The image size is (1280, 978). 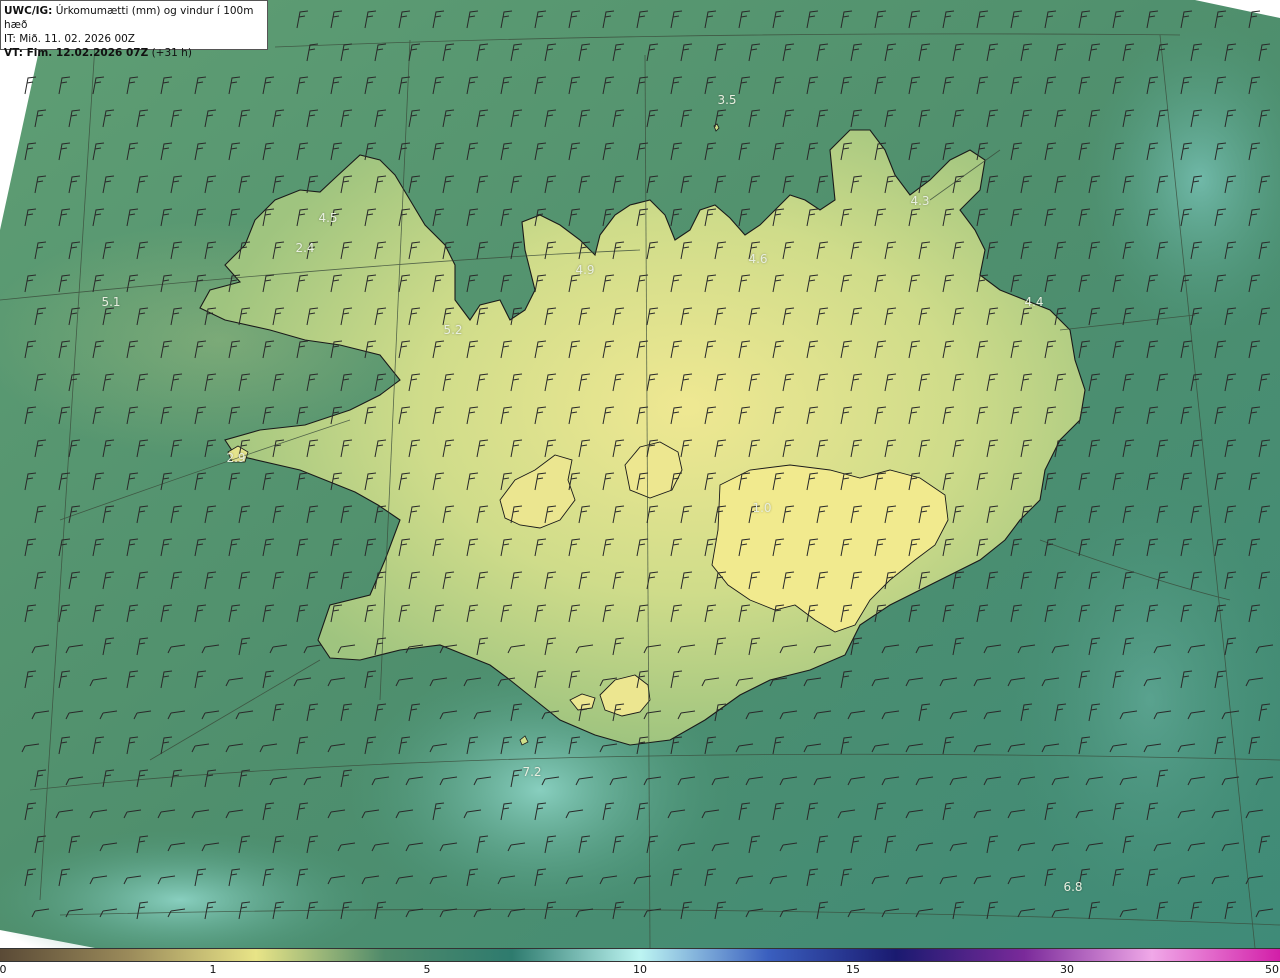 What do you see at coordinates (532, 772) in the screenshot?
I see `precip-value-label: 7.2` at bounding box center [532, 772].